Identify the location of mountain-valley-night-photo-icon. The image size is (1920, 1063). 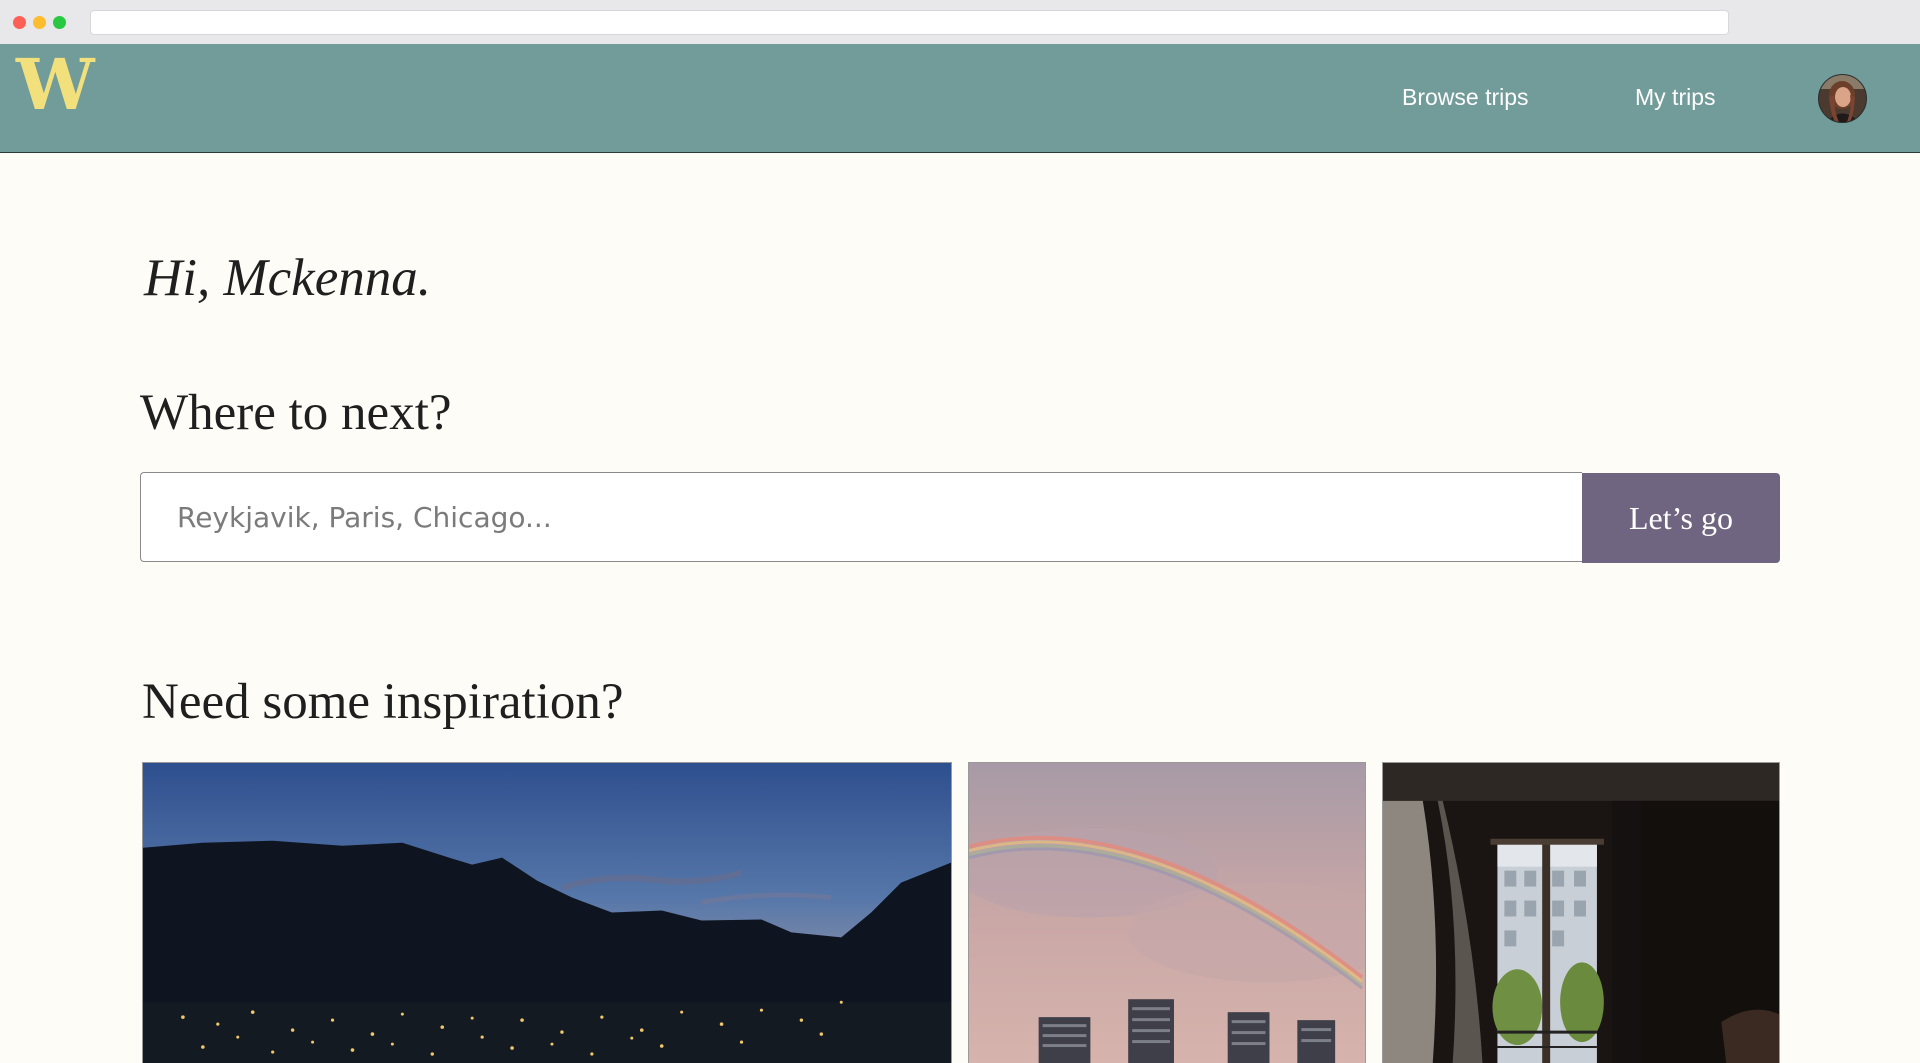
(547, 913).